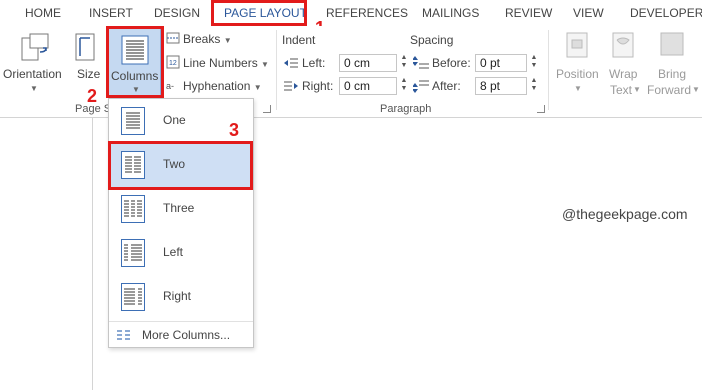 The image size is (702, 390). I want to click on more-columns-icon, so click(123, 335).